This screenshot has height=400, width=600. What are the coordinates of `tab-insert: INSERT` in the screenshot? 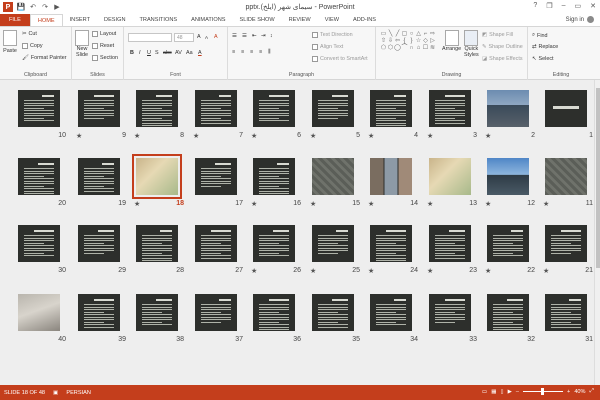 It's located at (80, 20).